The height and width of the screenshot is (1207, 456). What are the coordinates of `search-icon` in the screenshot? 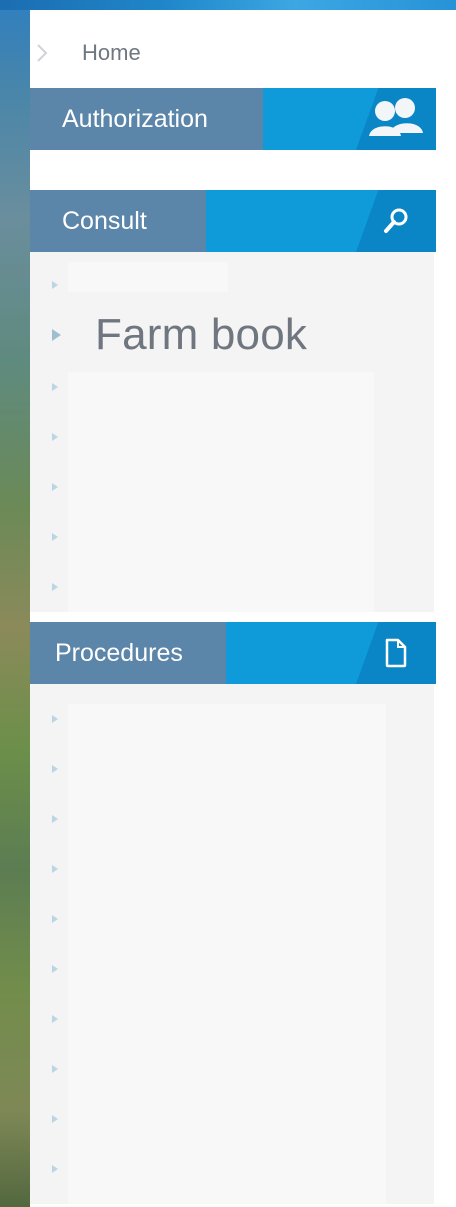 It's located at (396, 221).